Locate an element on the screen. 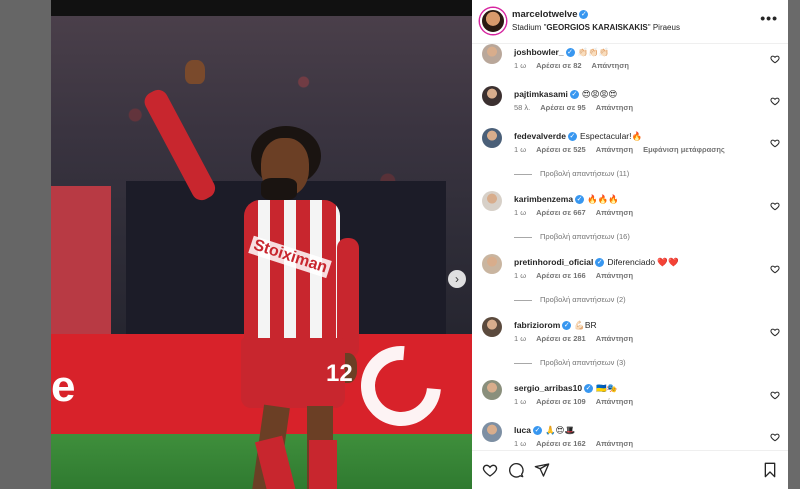 The image size is (800, 489). player-shorts: 12 is located at coordinates (297, 373).